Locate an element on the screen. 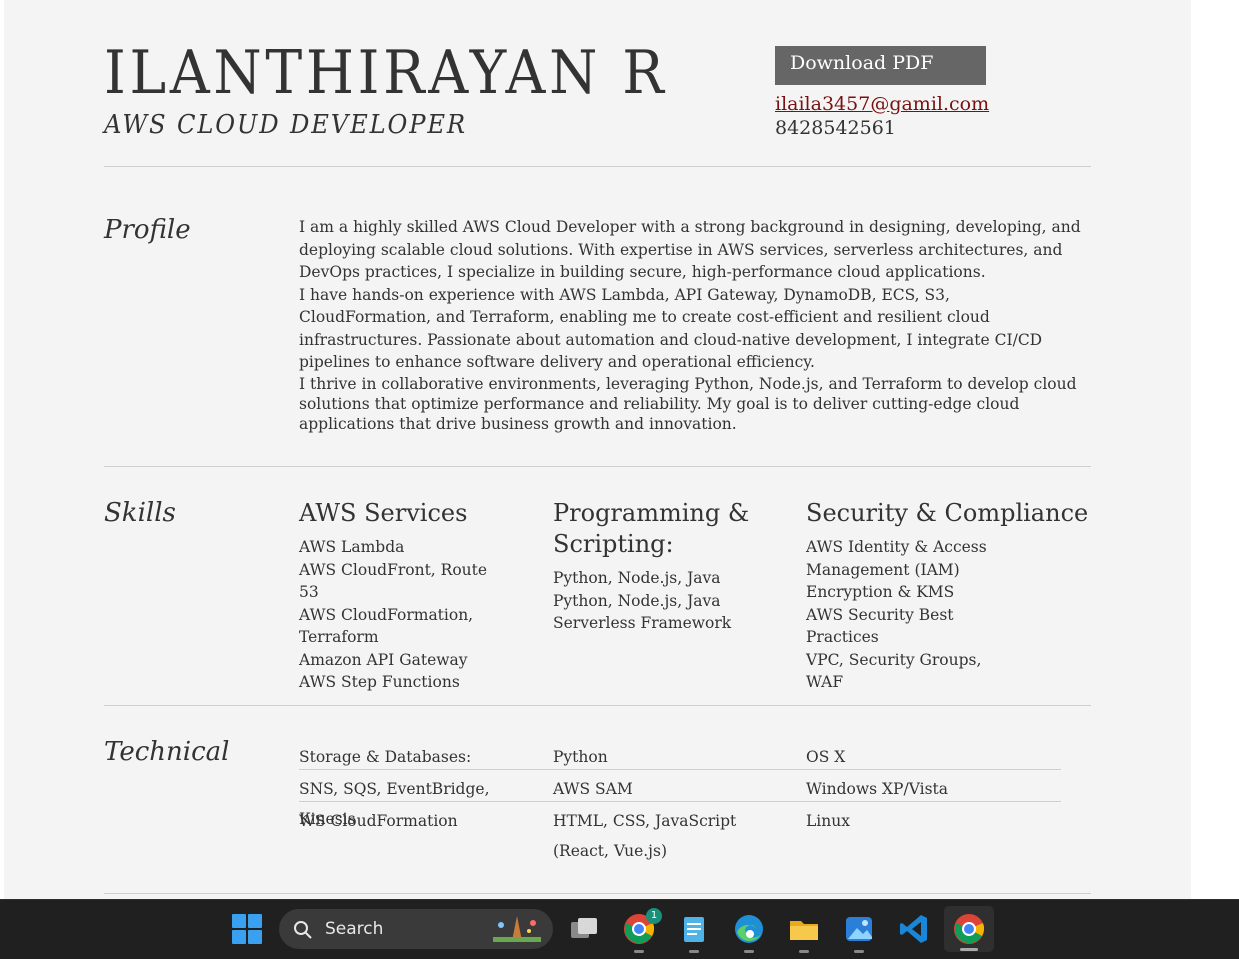 The width and height of the screenshot is (1239, 959). vscode-icon is located at coordinates (914, 929).